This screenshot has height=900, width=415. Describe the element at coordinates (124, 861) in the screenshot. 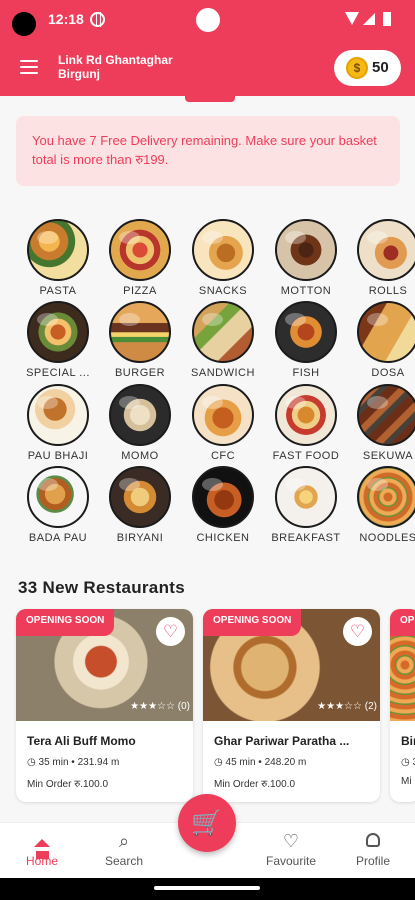

I see `nav-search-label: Search` at that location.